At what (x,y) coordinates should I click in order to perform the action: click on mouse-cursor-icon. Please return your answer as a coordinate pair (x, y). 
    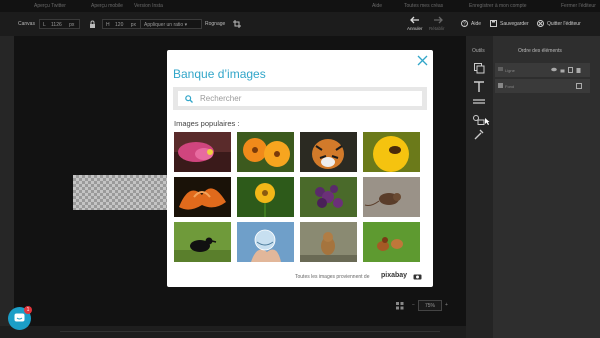
    Looking at the image, I should click on (487, 121).